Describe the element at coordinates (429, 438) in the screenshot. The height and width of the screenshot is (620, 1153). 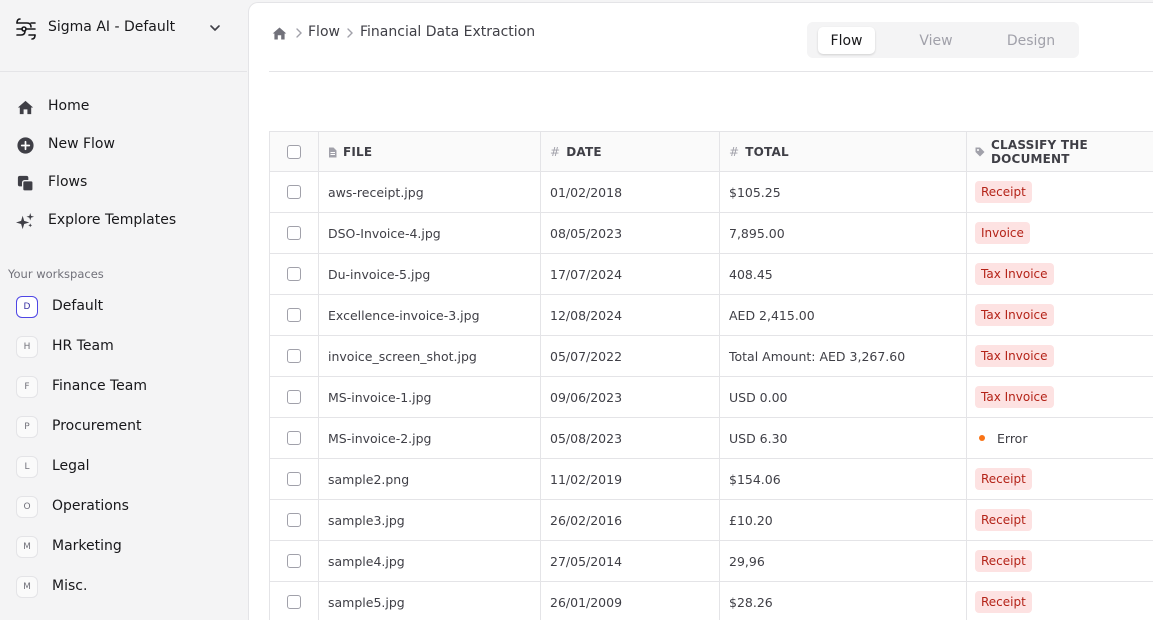
I see `file-cell: MS-invoice-2.jpg` at that location.